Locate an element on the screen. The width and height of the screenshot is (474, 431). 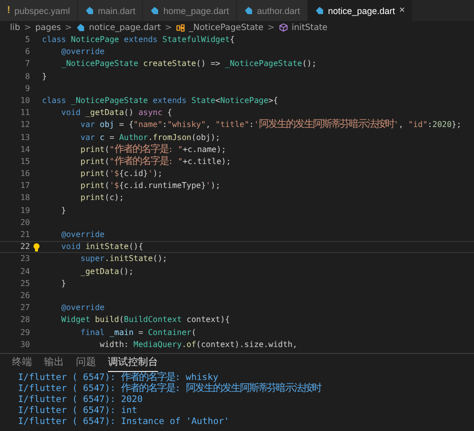
console-line: I/flutter ( 6547): int is located at coordinates (78, 411).